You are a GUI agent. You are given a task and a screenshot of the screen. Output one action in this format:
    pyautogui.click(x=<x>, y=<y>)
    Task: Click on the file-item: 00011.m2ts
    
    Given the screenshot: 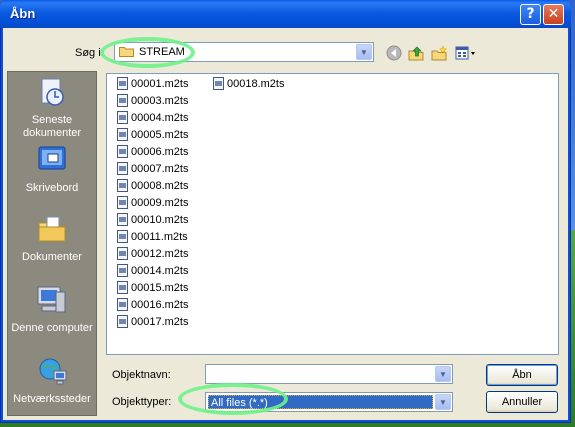 What is the action you would take?
    pyautogui.click(x=152, y=237)
    